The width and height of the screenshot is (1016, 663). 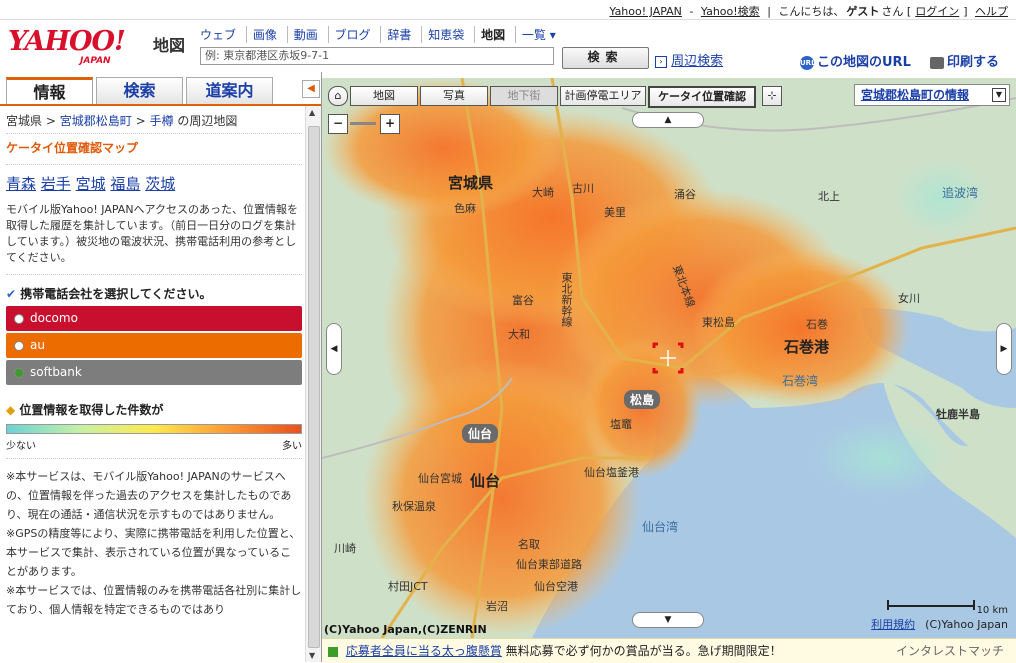 What do you see at coordinates (730, 11) in the screenshot?
I see `yahoo-search-link: Yahoo!検索` at bounding box center [730, 11].